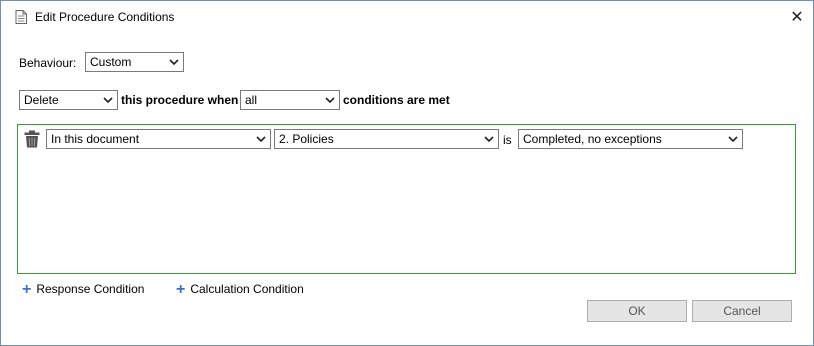  I want to click on condition-operator: is, so click(507, 140).